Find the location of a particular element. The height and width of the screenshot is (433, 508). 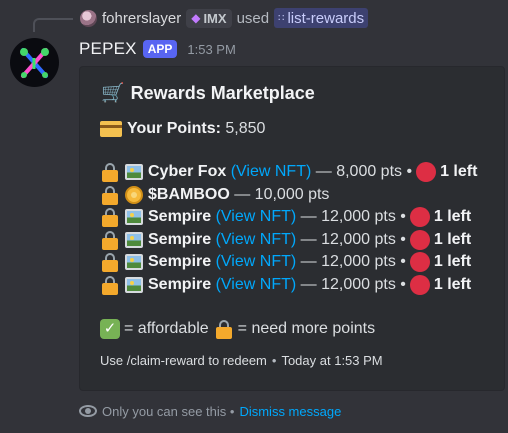

legend-row: ✓ = affordable = need more points is located at coordinates (237, 329).